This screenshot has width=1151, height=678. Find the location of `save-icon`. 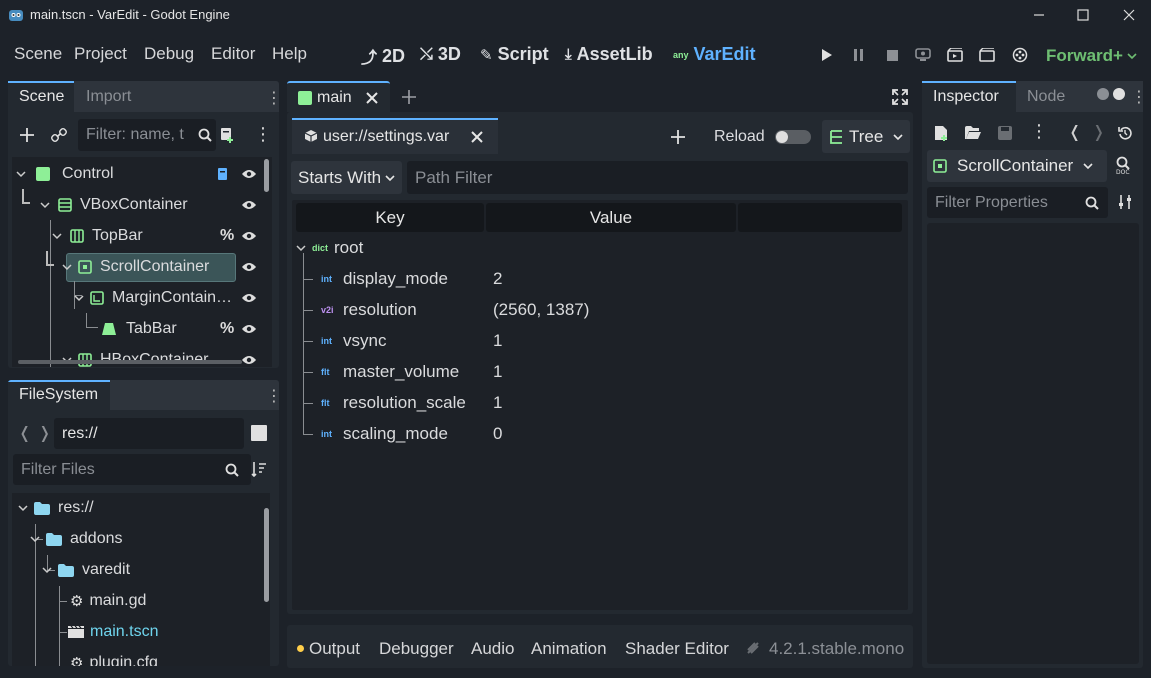

save-icon is located at coordinates (1005, 133).